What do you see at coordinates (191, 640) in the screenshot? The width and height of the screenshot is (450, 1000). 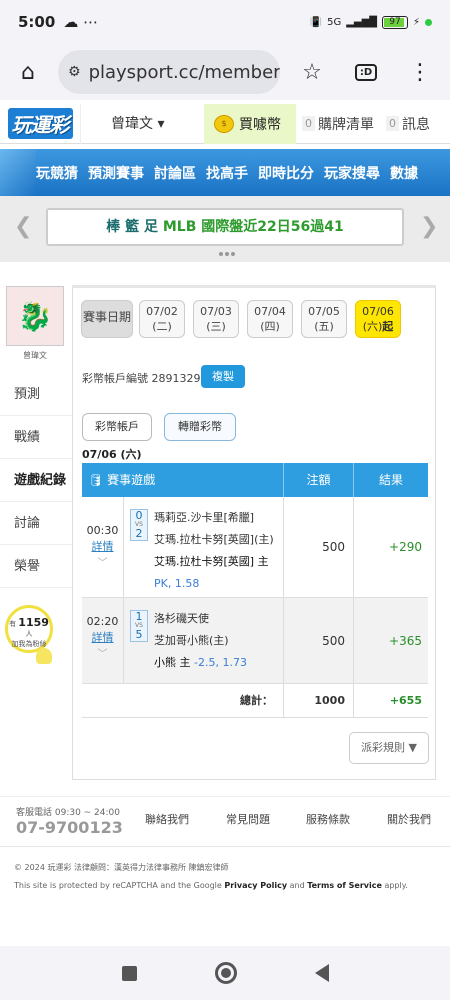 I see `home-team: 芝加哥小熊(主)` at bounding box center [191, 640].